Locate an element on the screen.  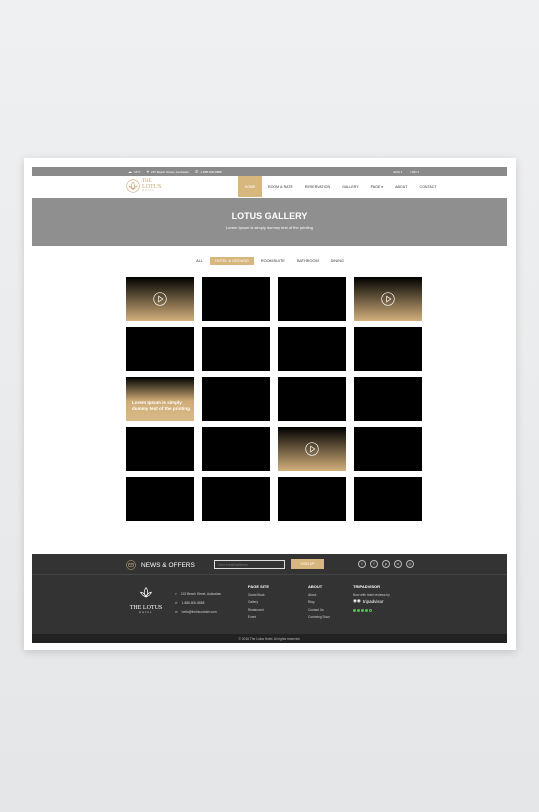
rating-dots is located at coordinates (371, 610).